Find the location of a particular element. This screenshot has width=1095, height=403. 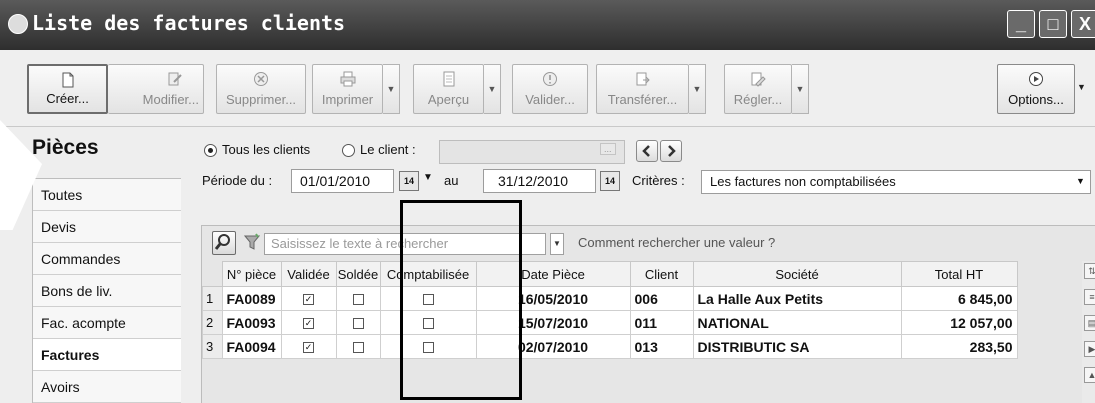

all-clients-label: Tous les clients is located at coordinates (266, 149).